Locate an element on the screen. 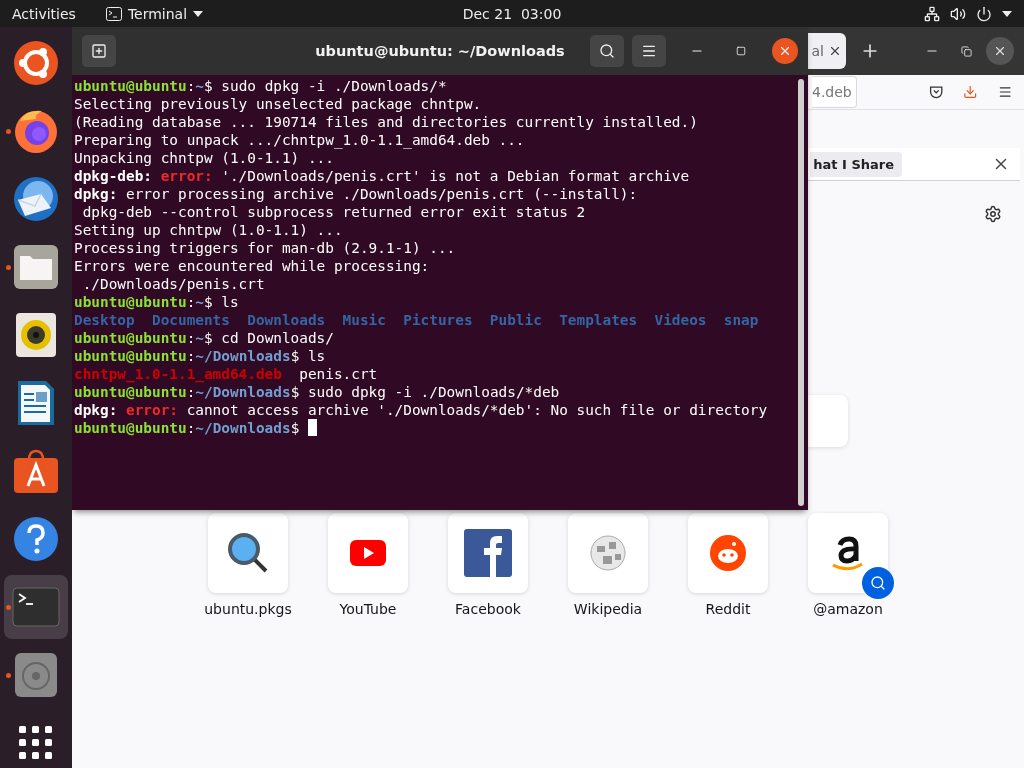  site-label: ubuntu.pkgs is located at coordinates (248, 609).